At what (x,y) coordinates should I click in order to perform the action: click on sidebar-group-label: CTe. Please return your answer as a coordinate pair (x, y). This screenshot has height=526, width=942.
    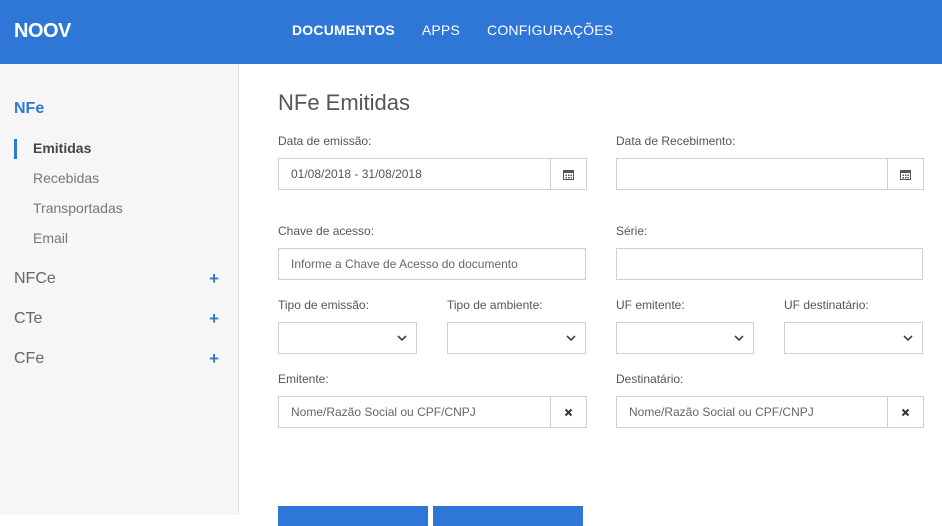
    Looking at the image, I should click on (28, 318).